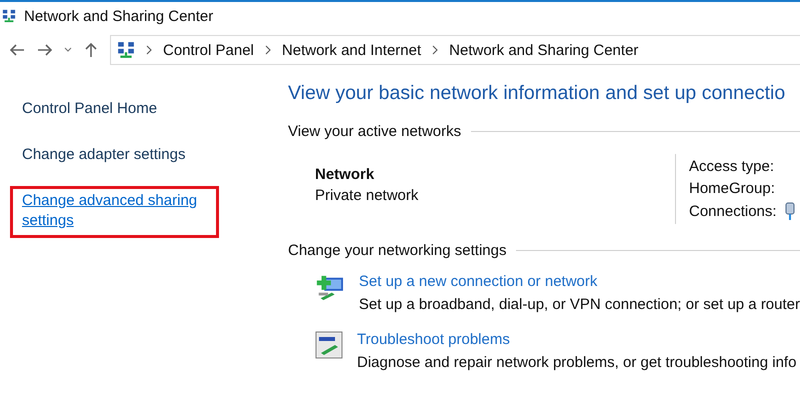  What do you see at coordinates (88, 110) in the screenshot?
I see `sidebar-link: Control Panel Home` at bounding box center [88, 110].